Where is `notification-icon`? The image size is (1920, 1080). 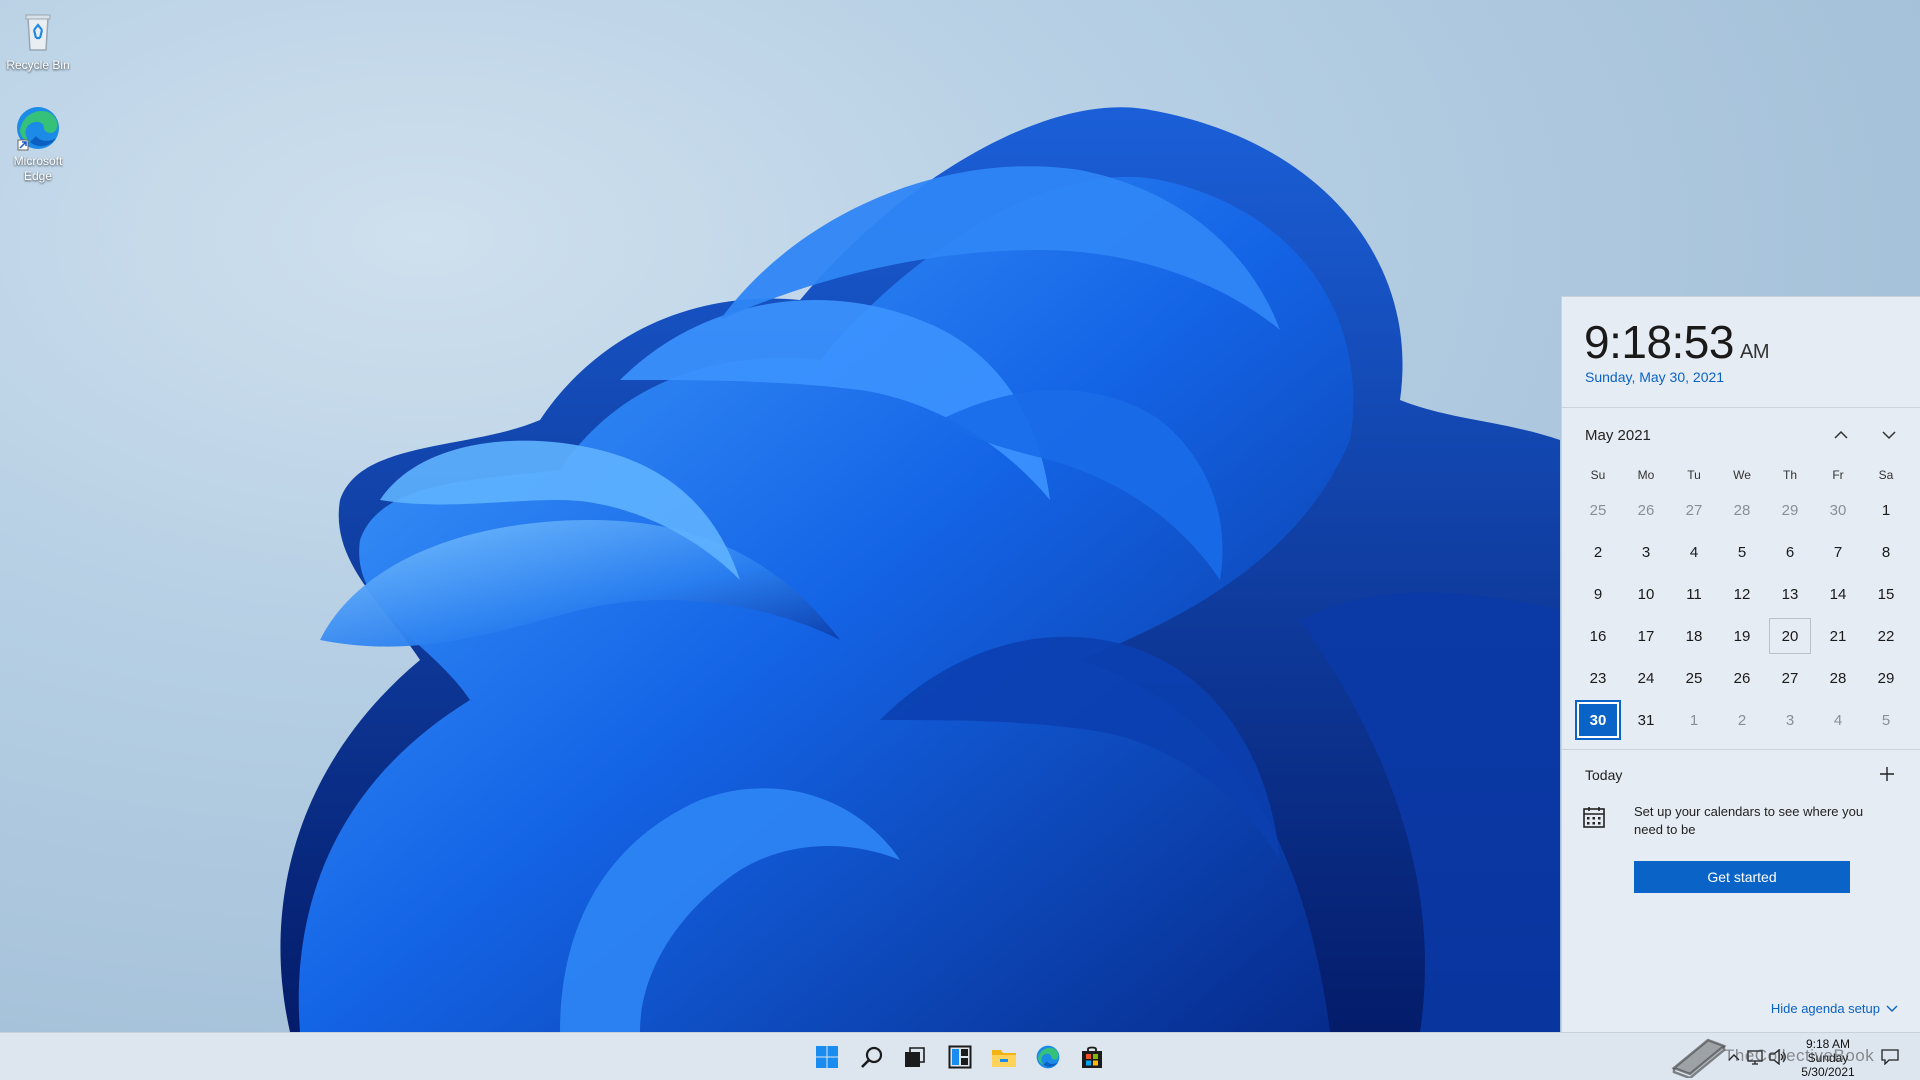 notification-icon is located at coordinates (1890, 1057).